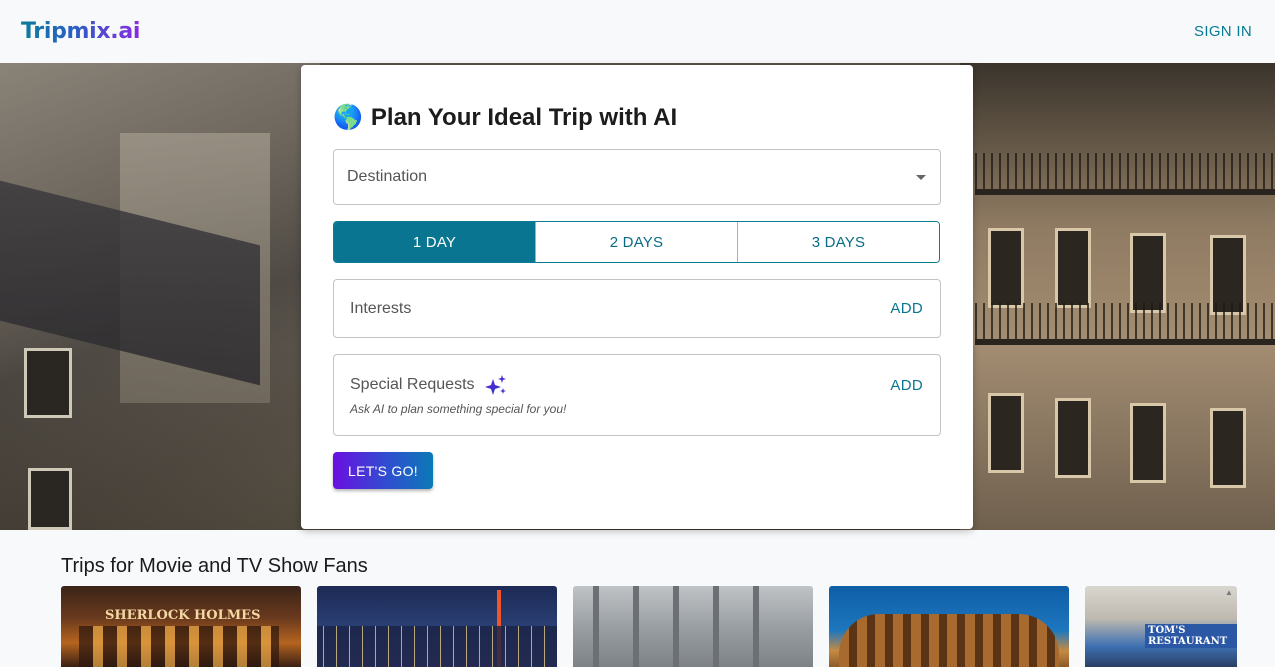 The height and width of the screenshot is (667, 1275). I want to click on planner-title: 🌎 Plan Your Ideal Trip with AI, so click(505, 117).